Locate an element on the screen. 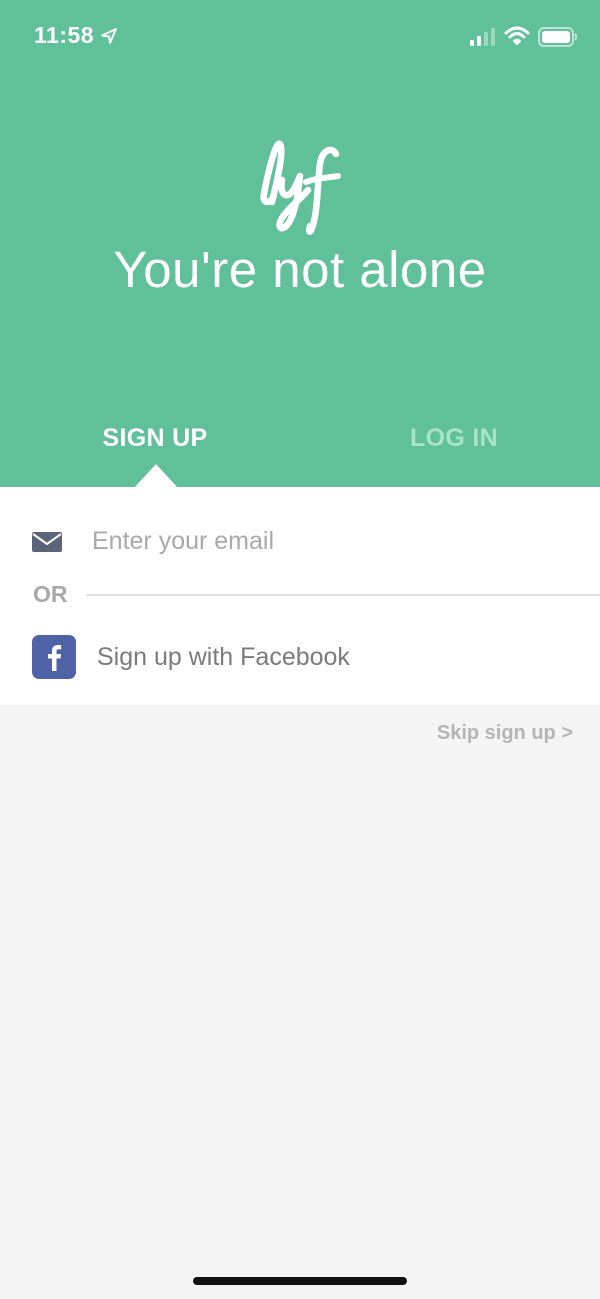  battery-icon is located at coordinates (558, 37).